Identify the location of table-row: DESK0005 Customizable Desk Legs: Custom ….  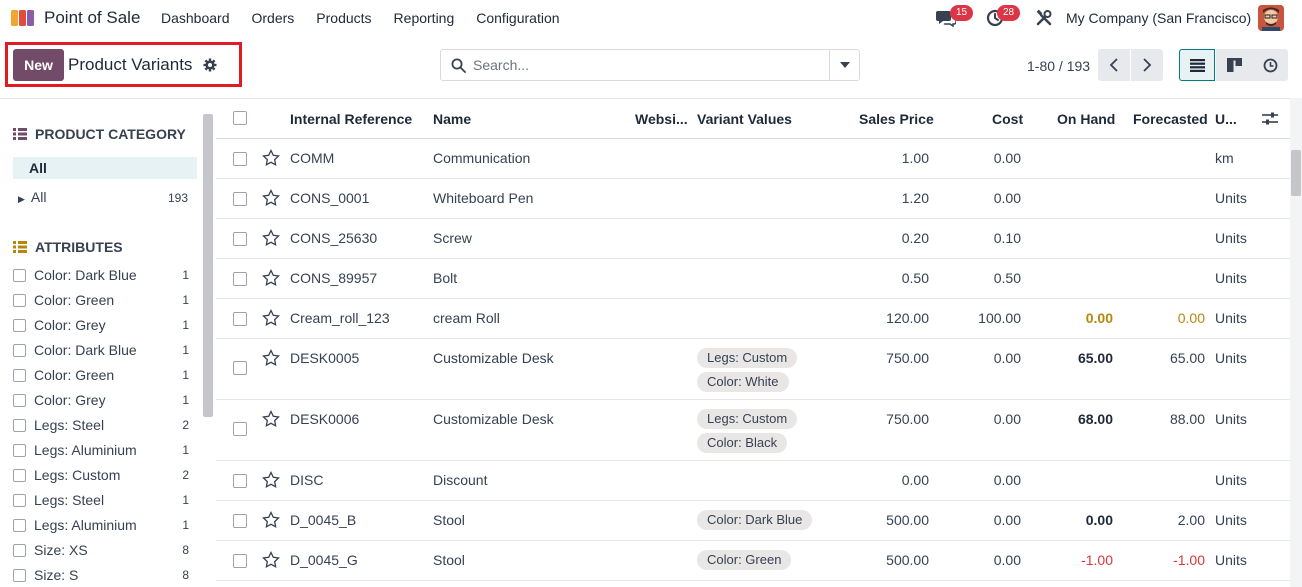
(753, 369).